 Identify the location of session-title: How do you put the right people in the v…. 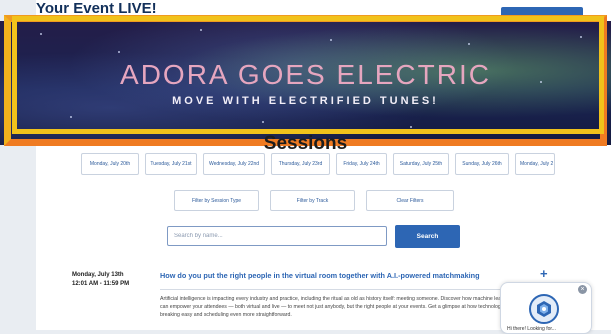
(320, 275).